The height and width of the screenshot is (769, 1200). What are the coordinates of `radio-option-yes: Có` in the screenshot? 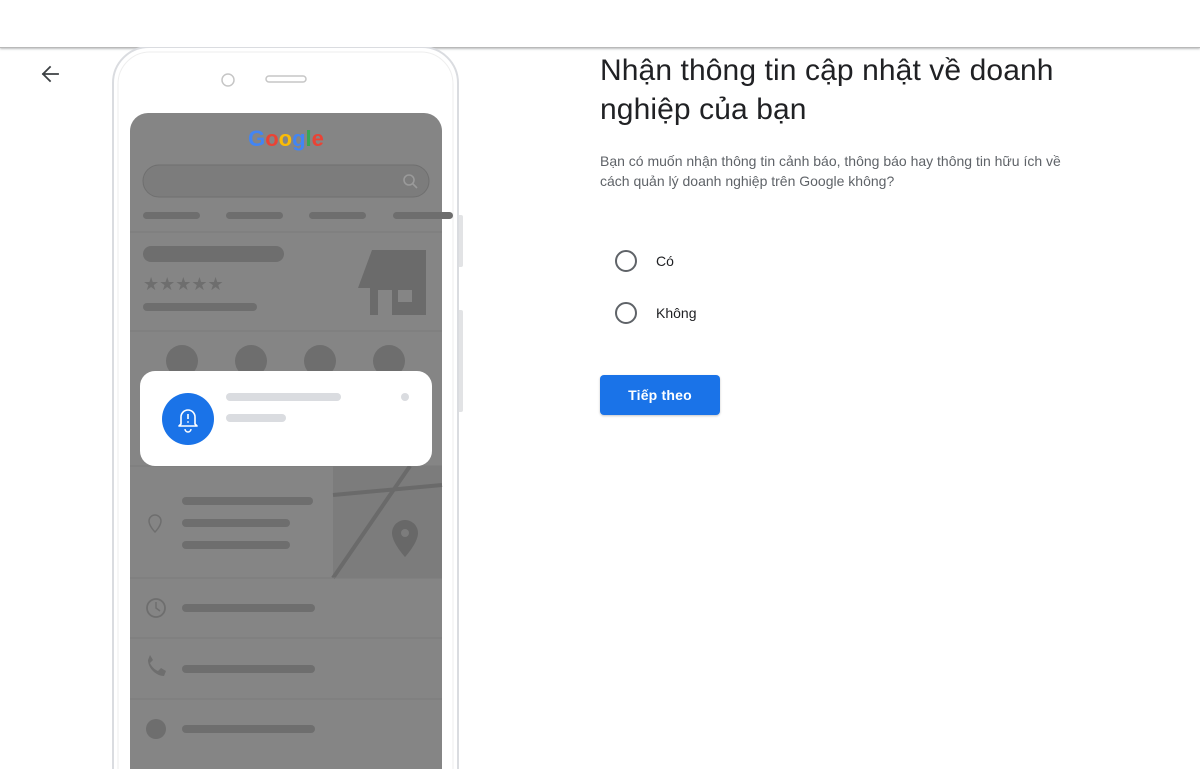 It's located at (860, 261).